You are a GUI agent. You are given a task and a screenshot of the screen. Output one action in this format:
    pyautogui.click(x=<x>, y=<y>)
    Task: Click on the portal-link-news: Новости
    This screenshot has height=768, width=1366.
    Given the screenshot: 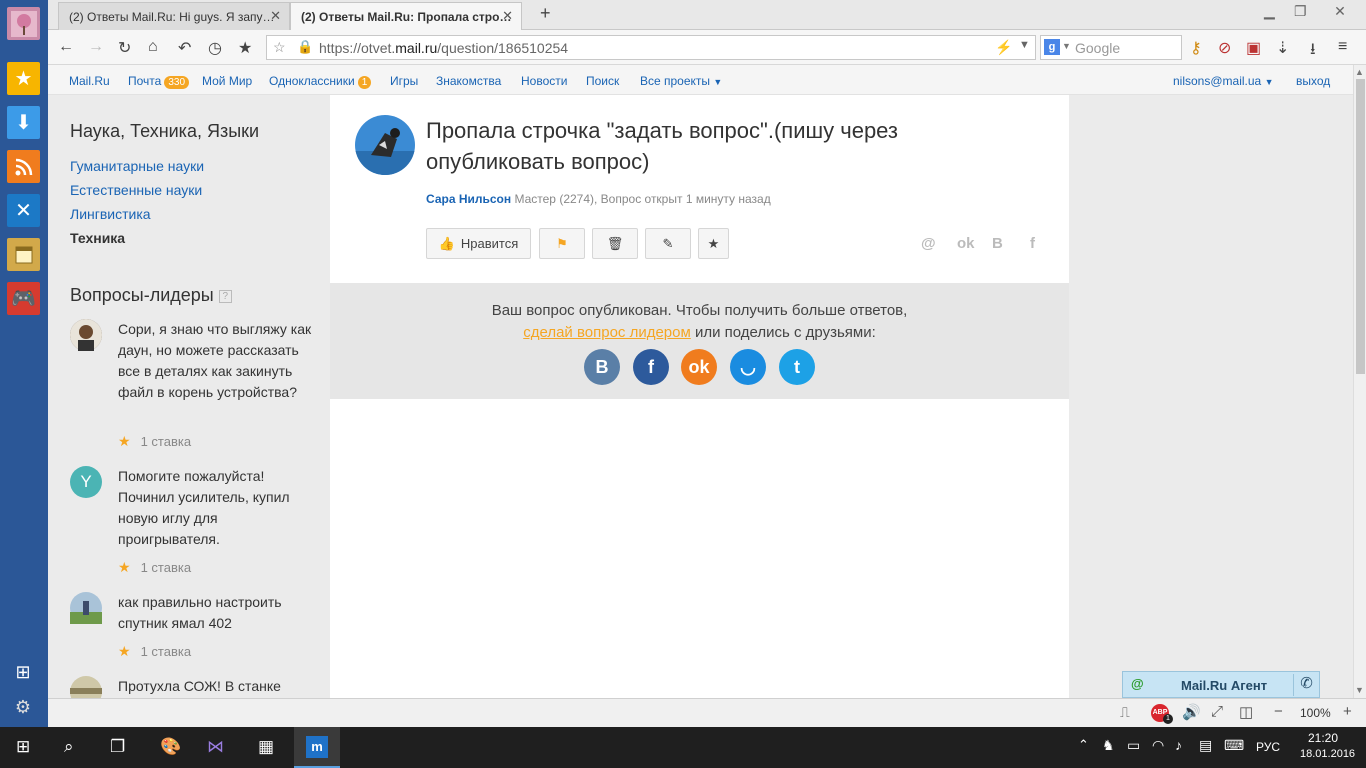 What is the action you would take?
    pyautogui.click(x=544, y=81)
    